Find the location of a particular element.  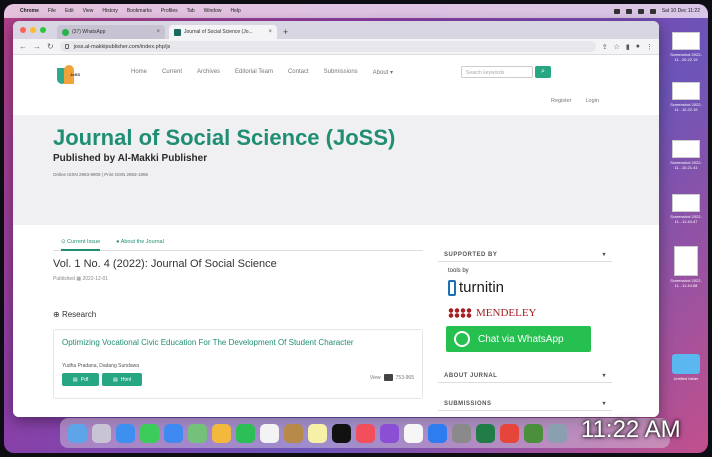

page-title: Journal of Social Science (JoSS) is located at coordinates (224, 137).